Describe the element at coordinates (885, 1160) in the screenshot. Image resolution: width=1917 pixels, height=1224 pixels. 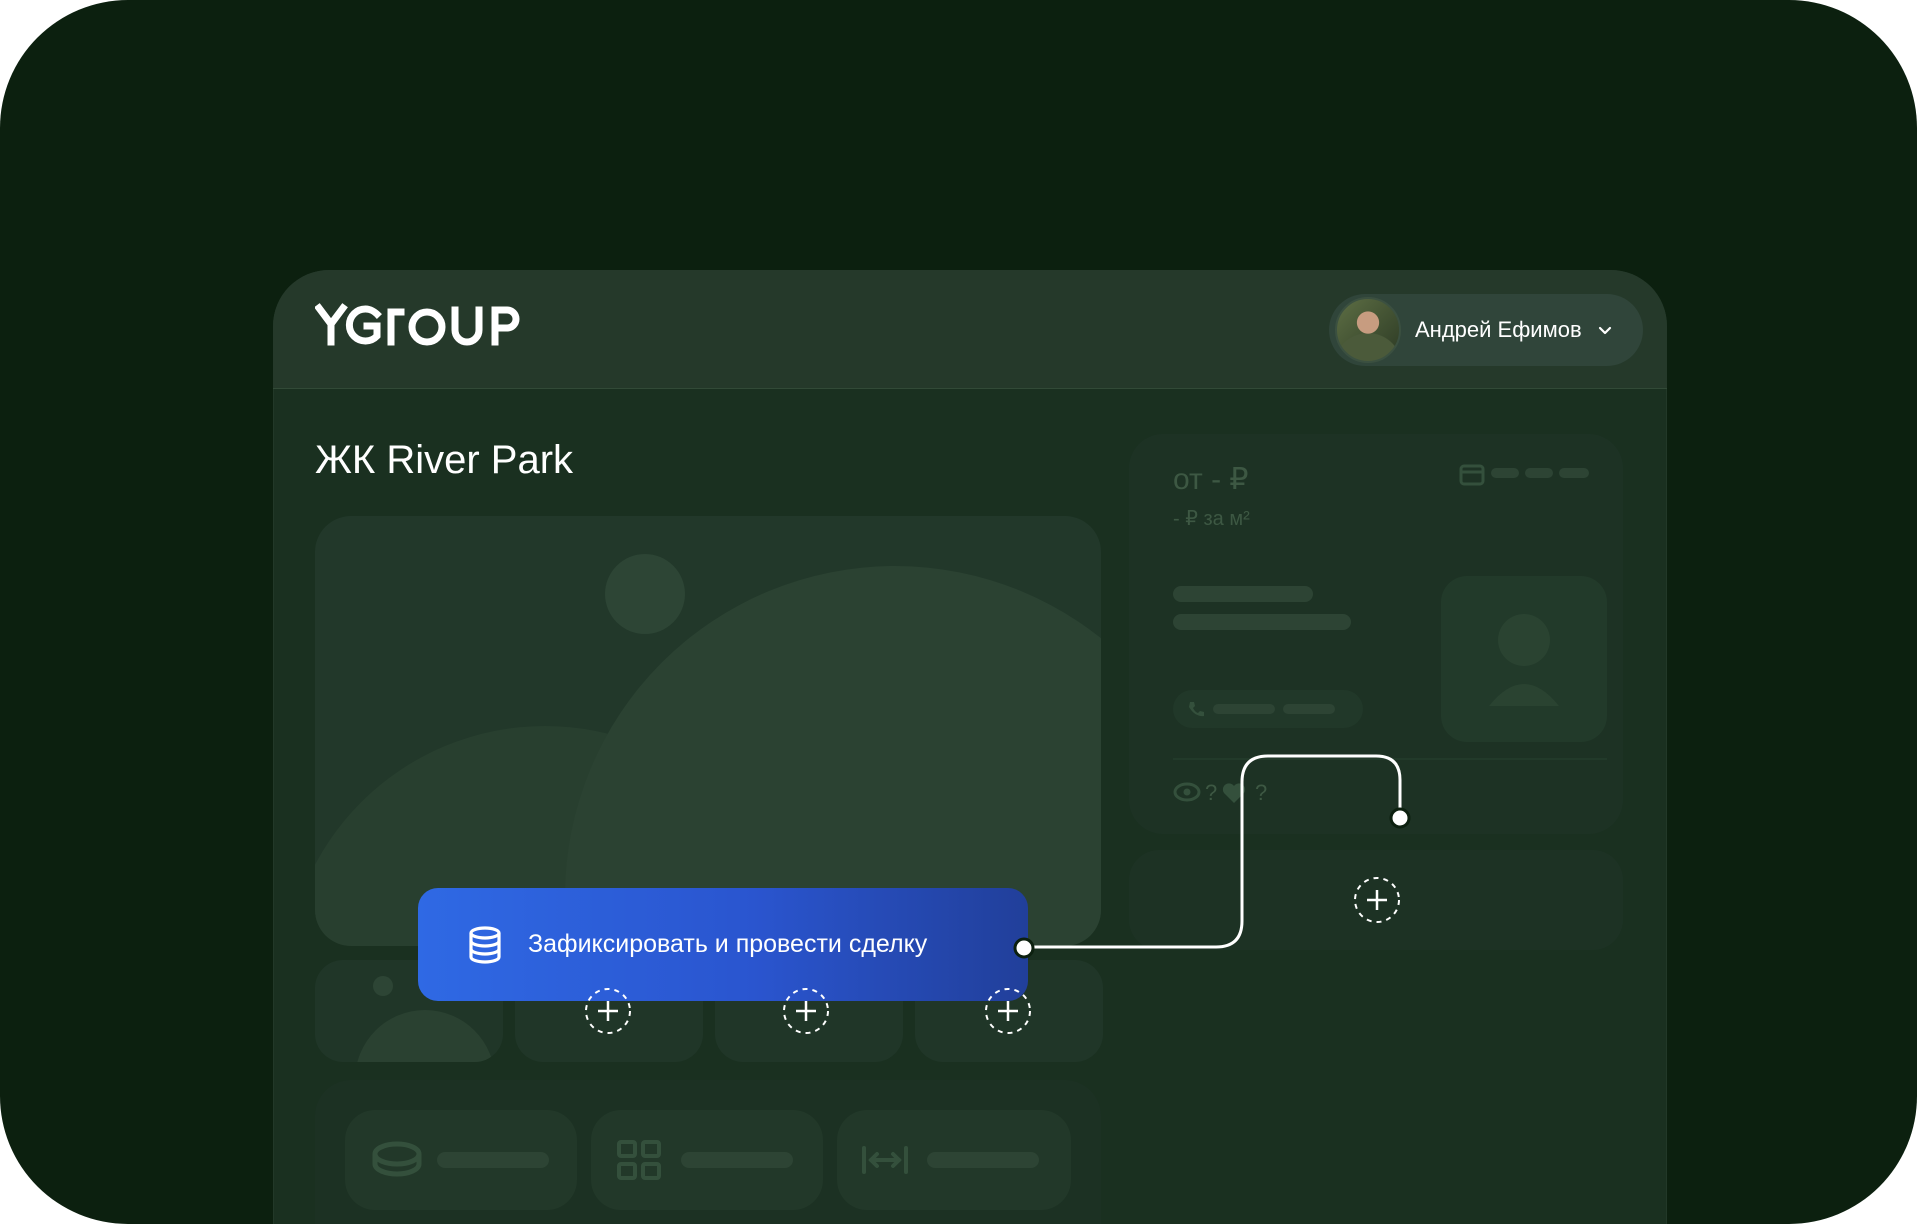
I see `arrows-width-icon` at that location.